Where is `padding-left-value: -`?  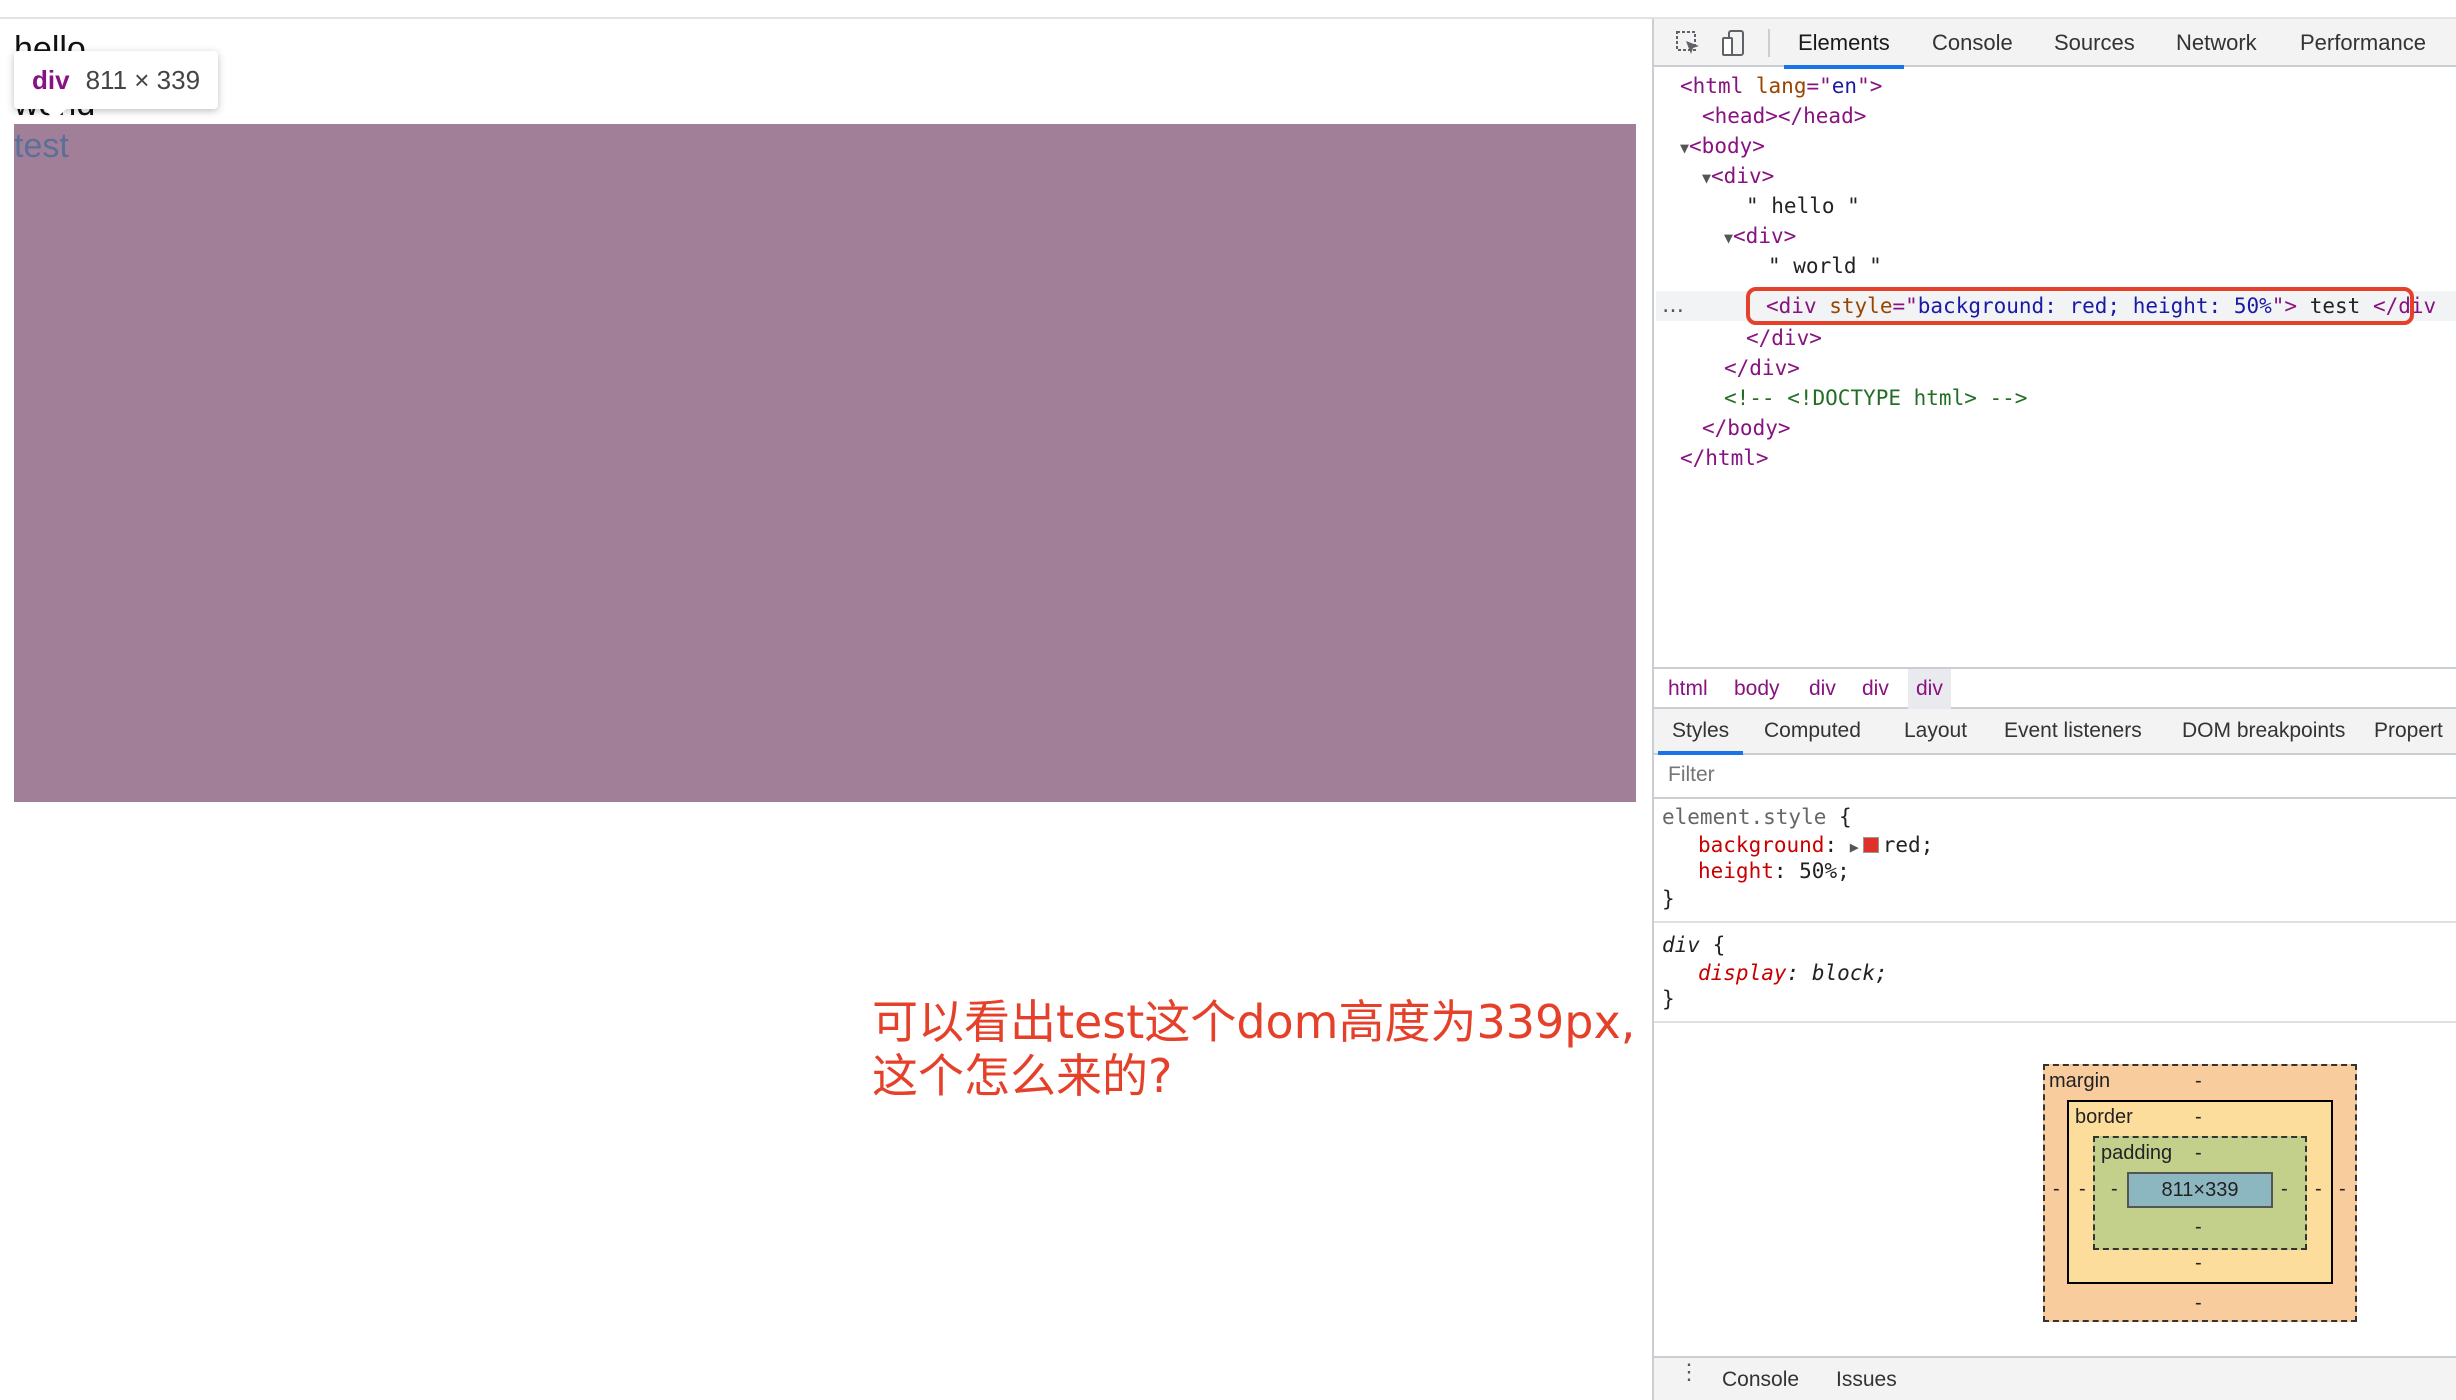
padding-left-value: - is located at coordinates (2114, 1189).